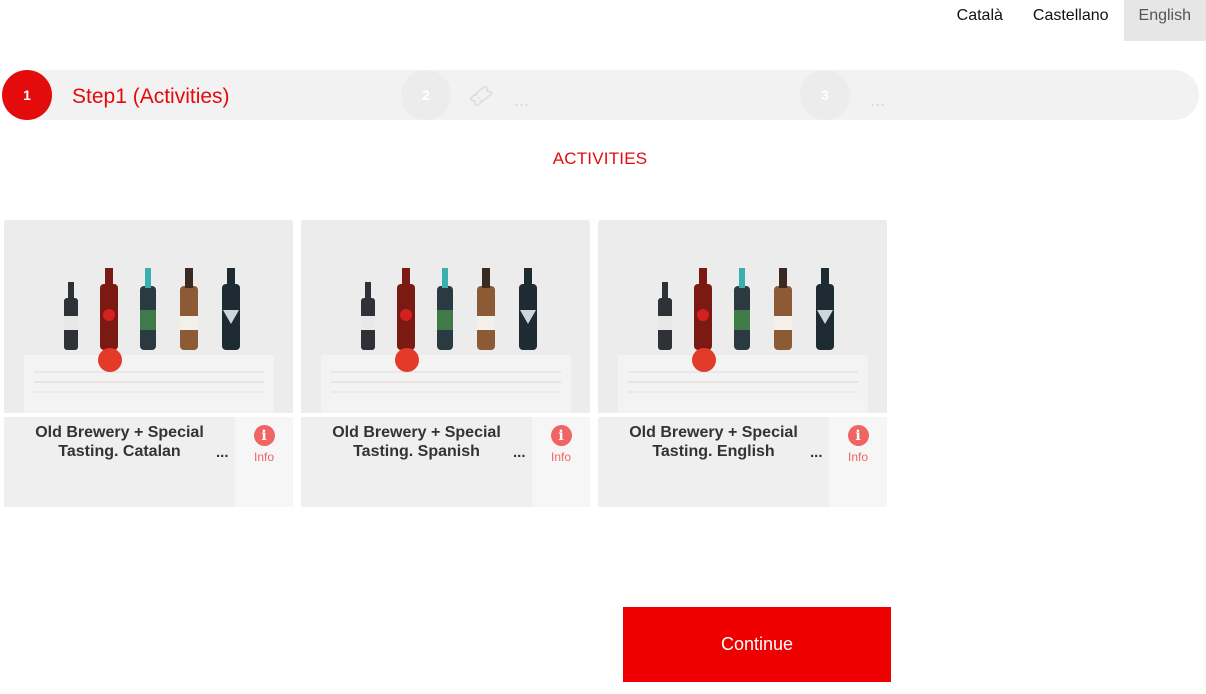  I want to click on language-english: English, so click(1164, 20).